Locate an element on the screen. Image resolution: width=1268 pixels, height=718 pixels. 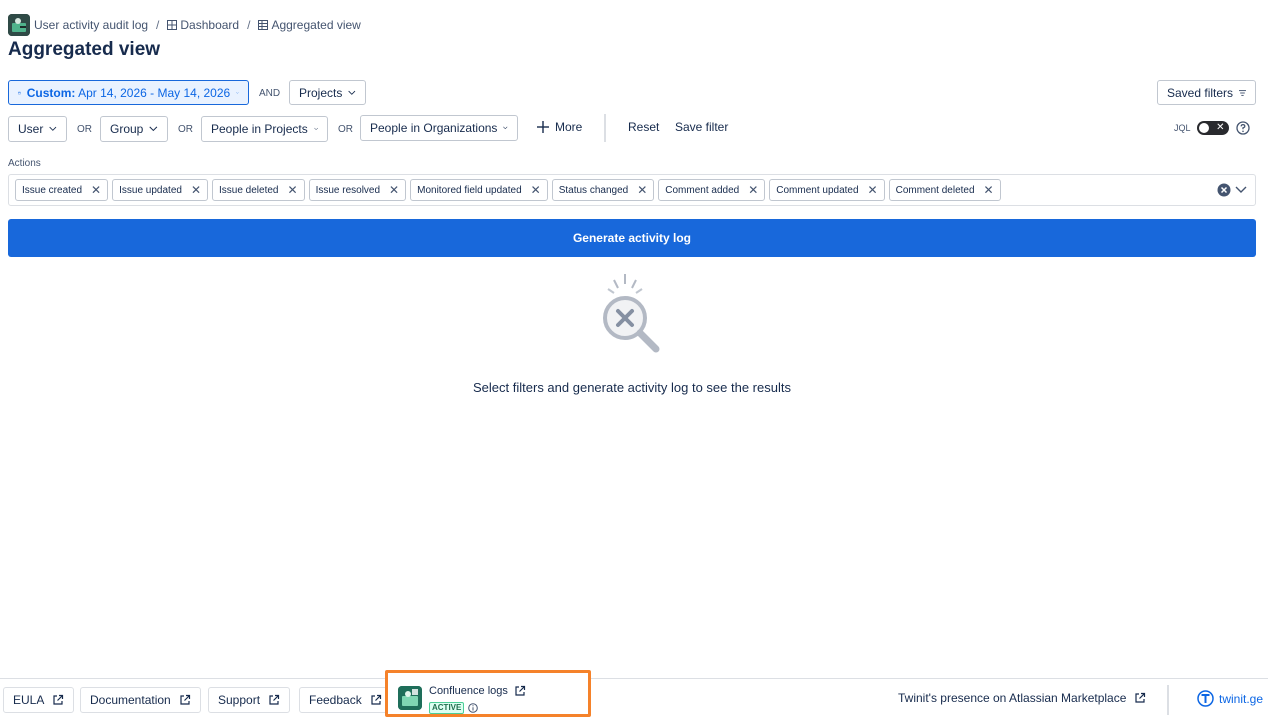
action-tag: Issue updated ✕ is located at coordinates (160, 190).